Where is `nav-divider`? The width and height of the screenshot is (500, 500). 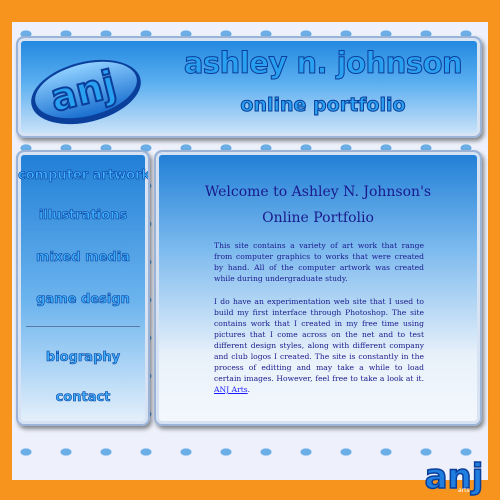
nav-divider is located at coordinates (83, 326).